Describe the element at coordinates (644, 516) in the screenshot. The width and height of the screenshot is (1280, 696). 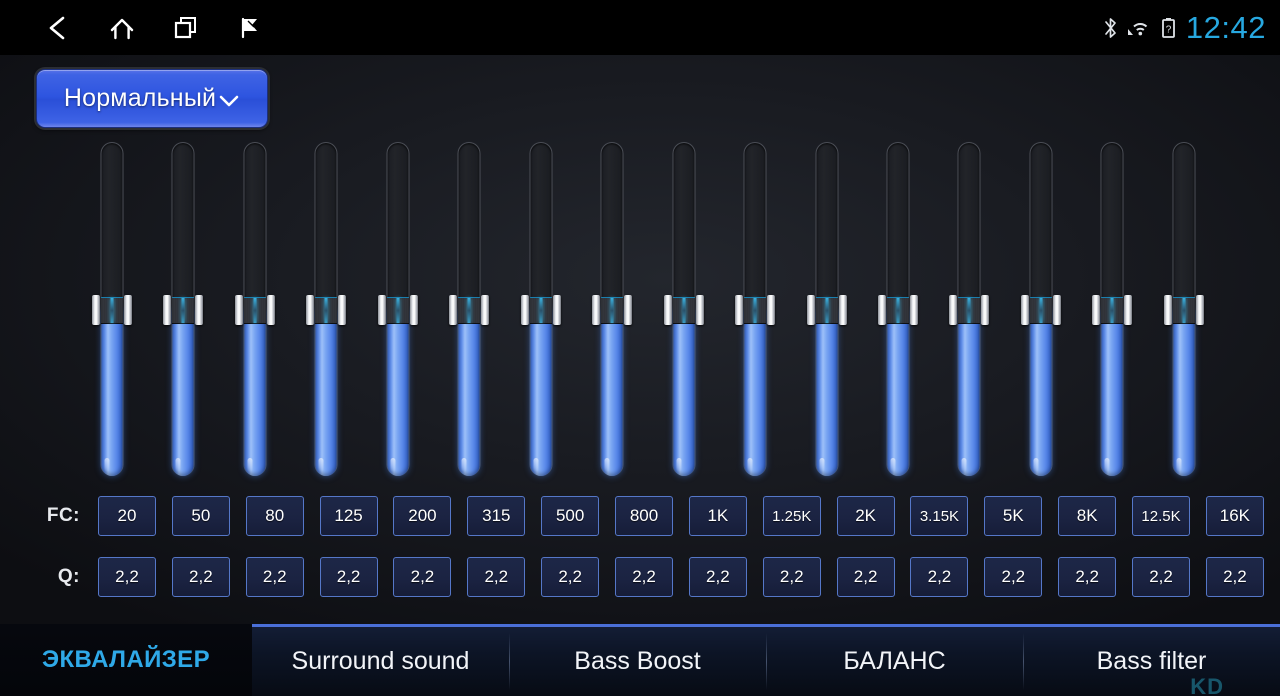
I see `fc-cell-7: 800` at that location.